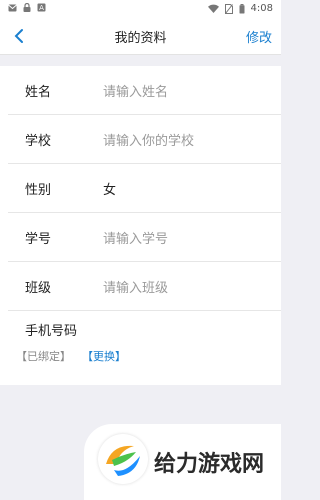  I want to click on name-input: 请输入姓名, so click(135, 90).